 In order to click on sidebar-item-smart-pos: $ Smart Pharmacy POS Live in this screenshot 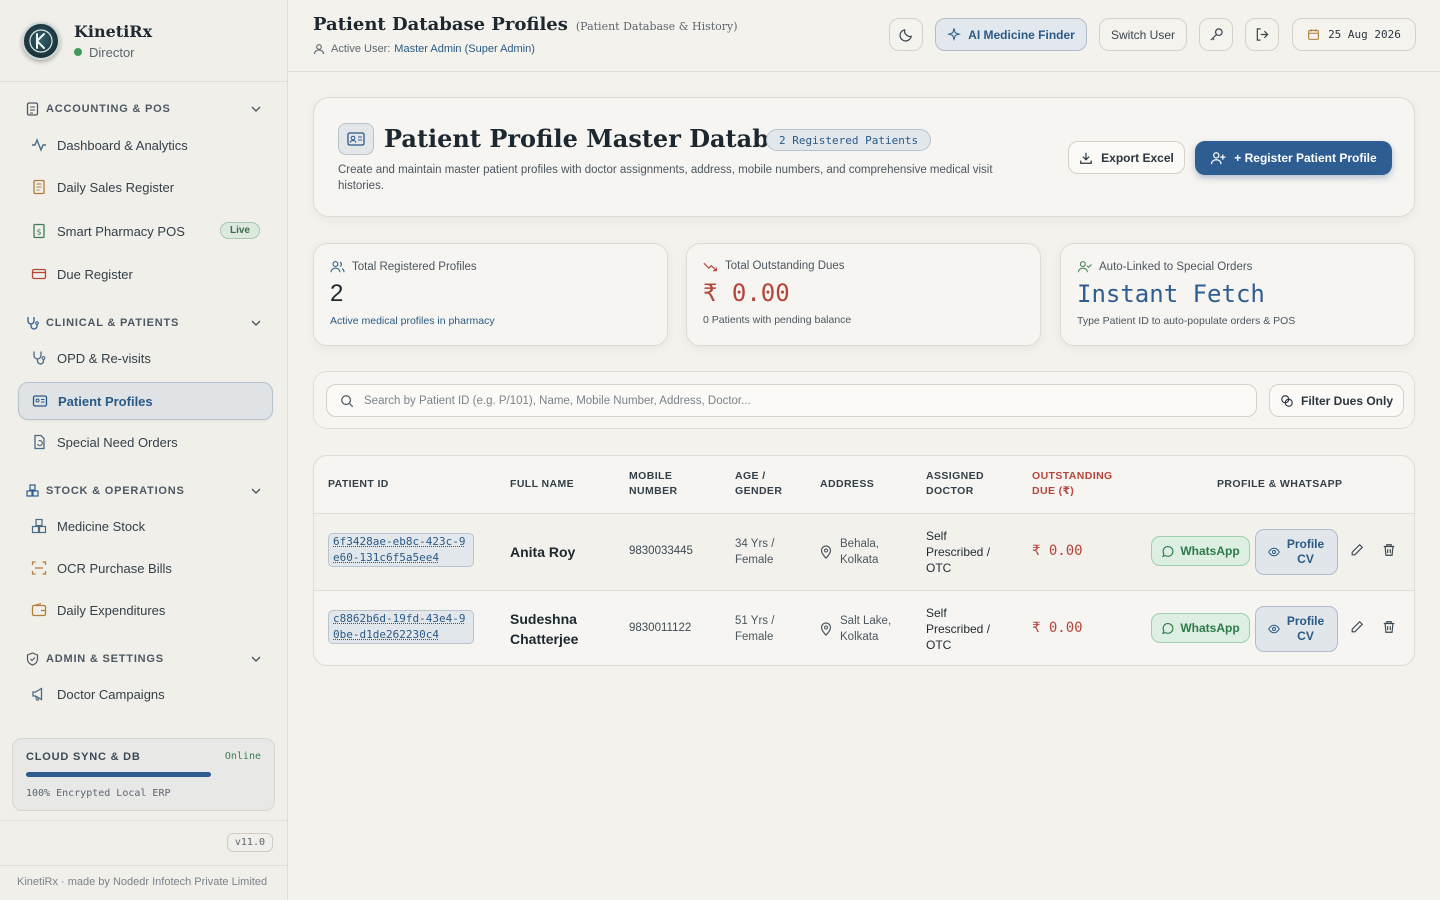, I will do `click(145, 231)`.